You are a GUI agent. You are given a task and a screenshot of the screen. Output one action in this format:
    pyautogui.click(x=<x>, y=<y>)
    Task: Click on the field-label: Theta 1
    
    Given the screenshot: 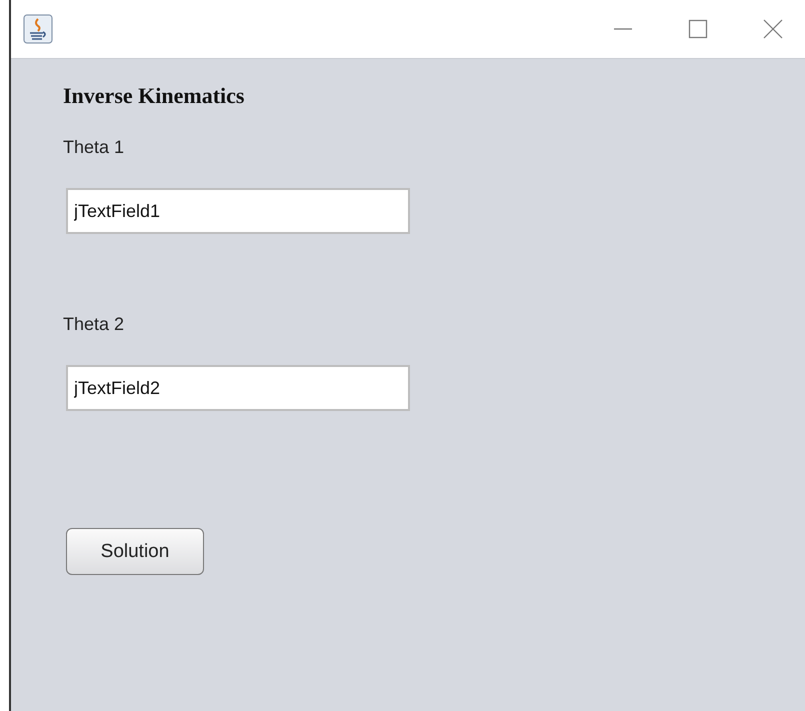 What is the action you would take?
    pyautogui.click(x=93, y=147)
    